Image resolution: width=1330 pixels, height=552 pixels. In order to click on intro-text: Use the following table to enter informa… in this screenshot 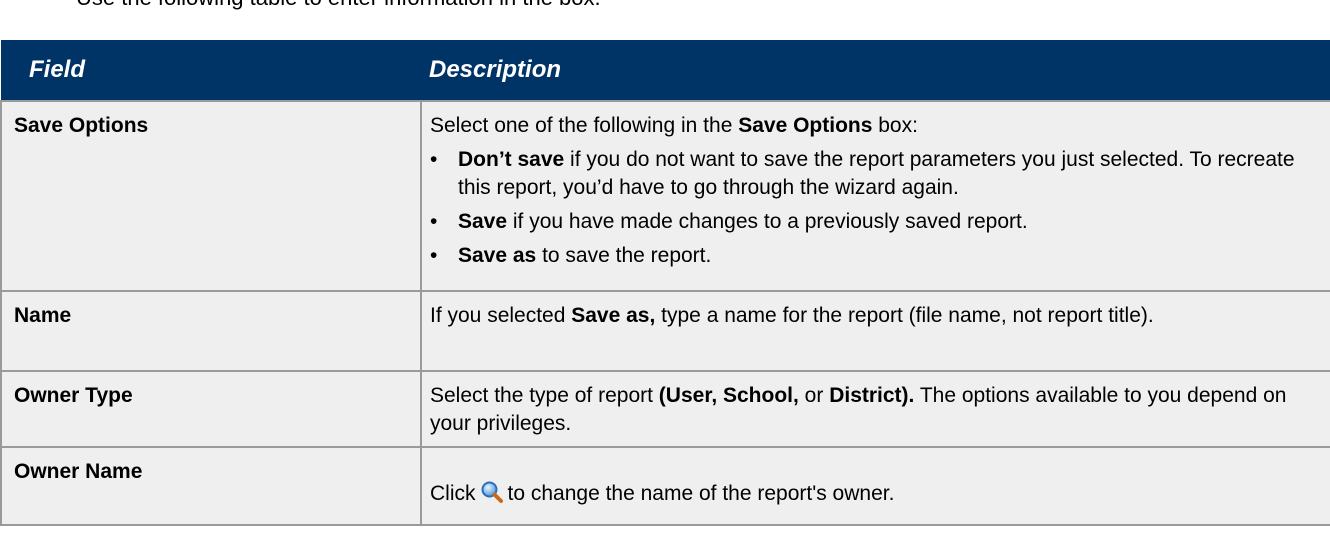, I will do `click(338, 5)`.